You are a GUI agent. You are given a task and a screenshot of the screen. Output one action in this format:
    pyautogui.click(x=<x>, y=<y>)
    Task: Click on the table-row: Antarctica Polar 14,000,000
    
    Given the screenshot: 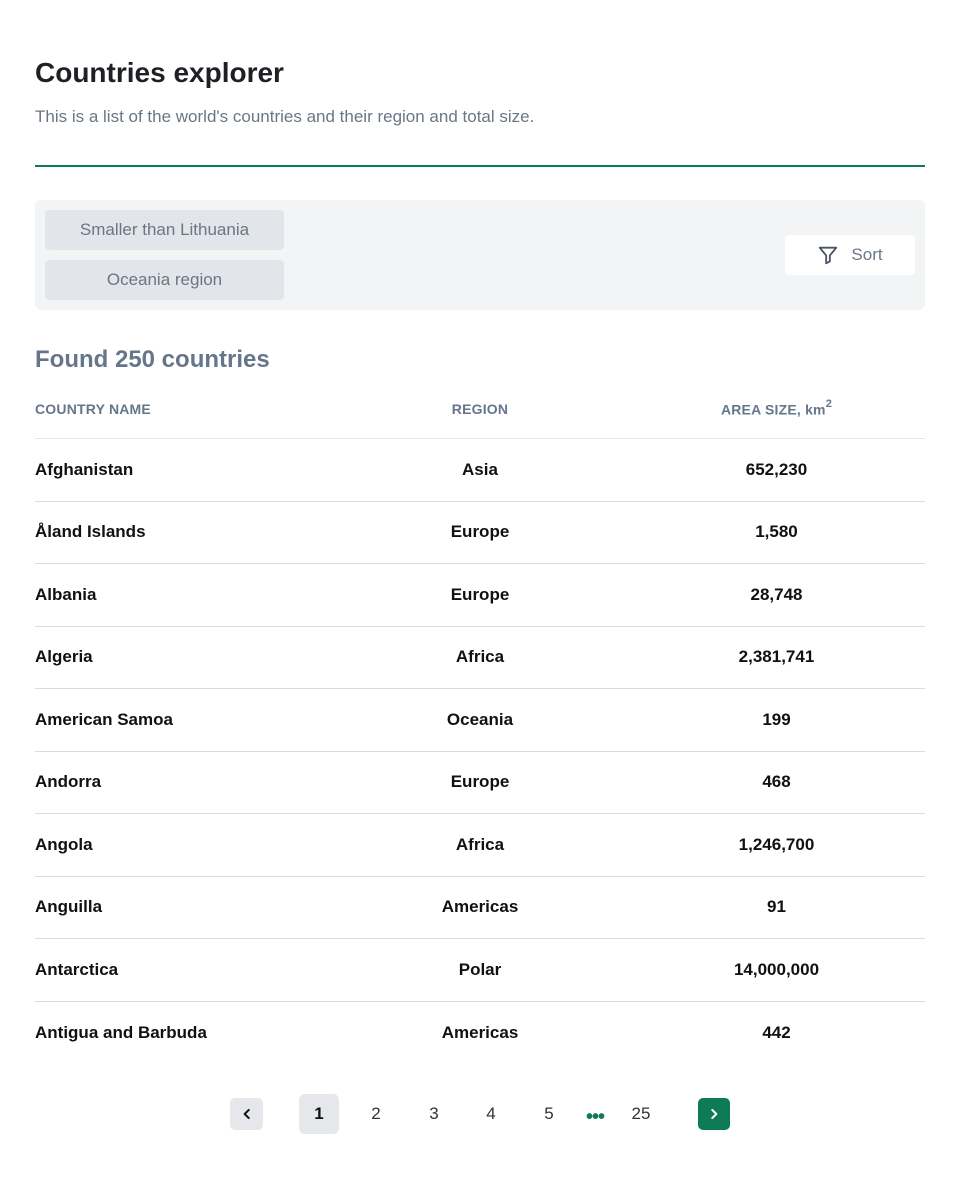 What is the action you would take?
    pyautogui.click(x=480, y=970)
    